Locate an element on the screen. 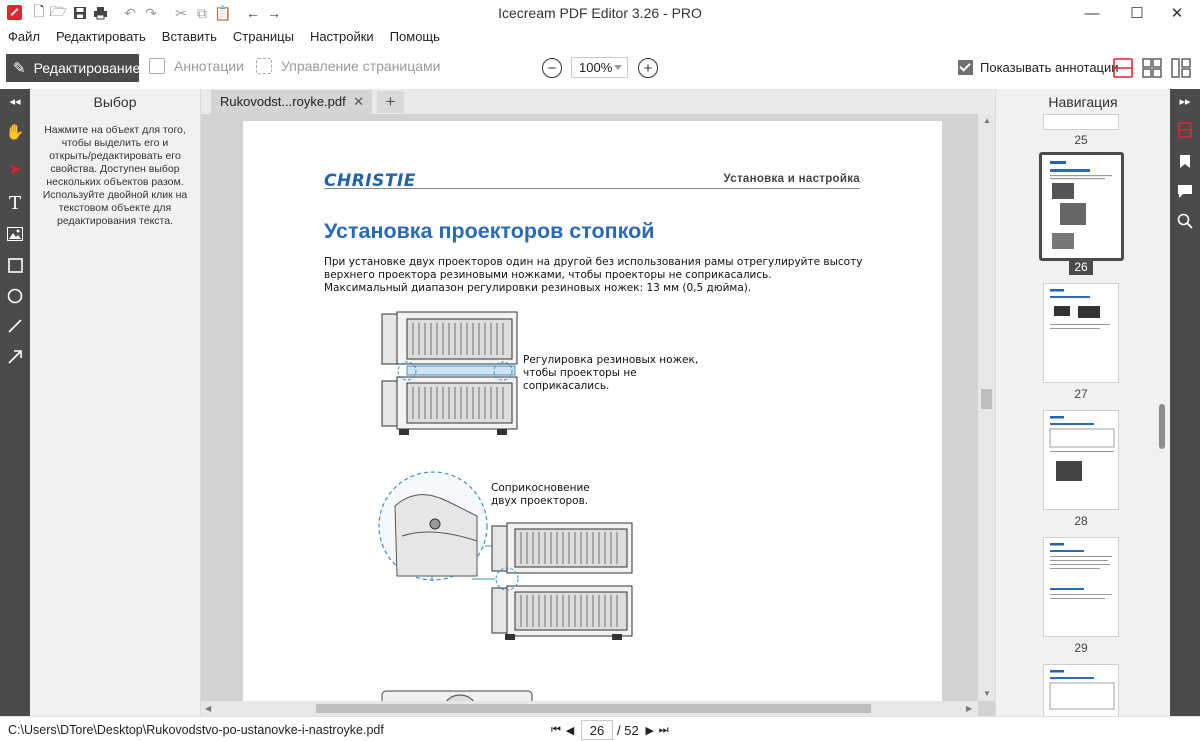 This screenshot has height=741, width=1200. redo-icon: ↷ is located at coordinates (151, 13).